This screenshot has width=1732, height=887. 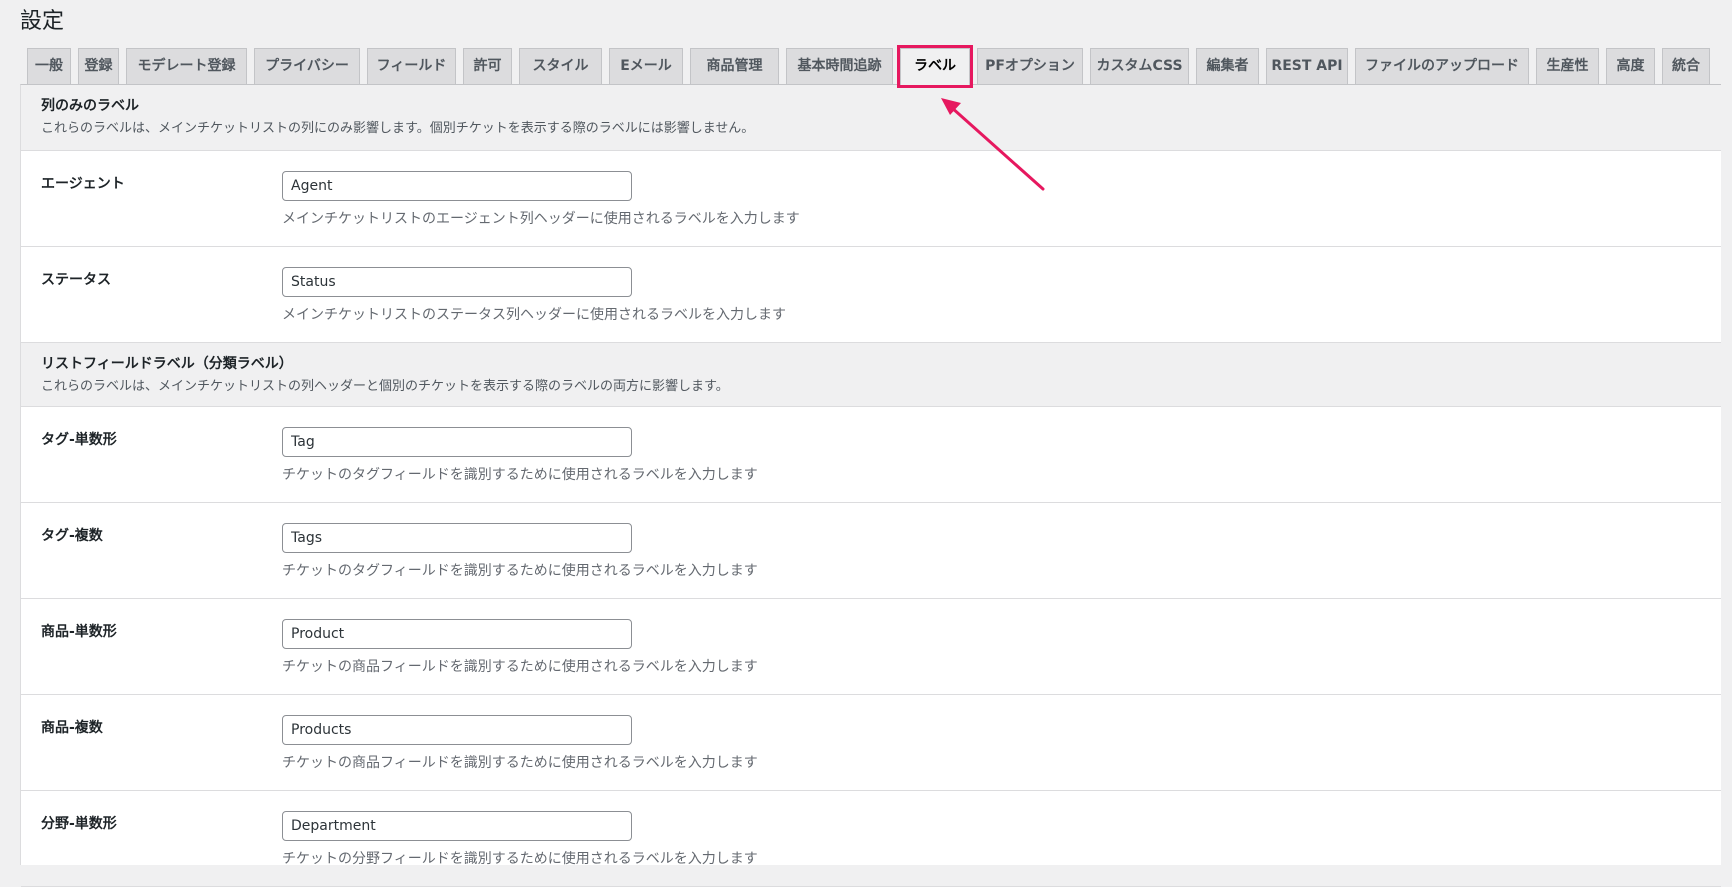 What do you see at coordinates (457, 282) in the screenshot?
I see `status-label-input` at bounding box center [457, 282].